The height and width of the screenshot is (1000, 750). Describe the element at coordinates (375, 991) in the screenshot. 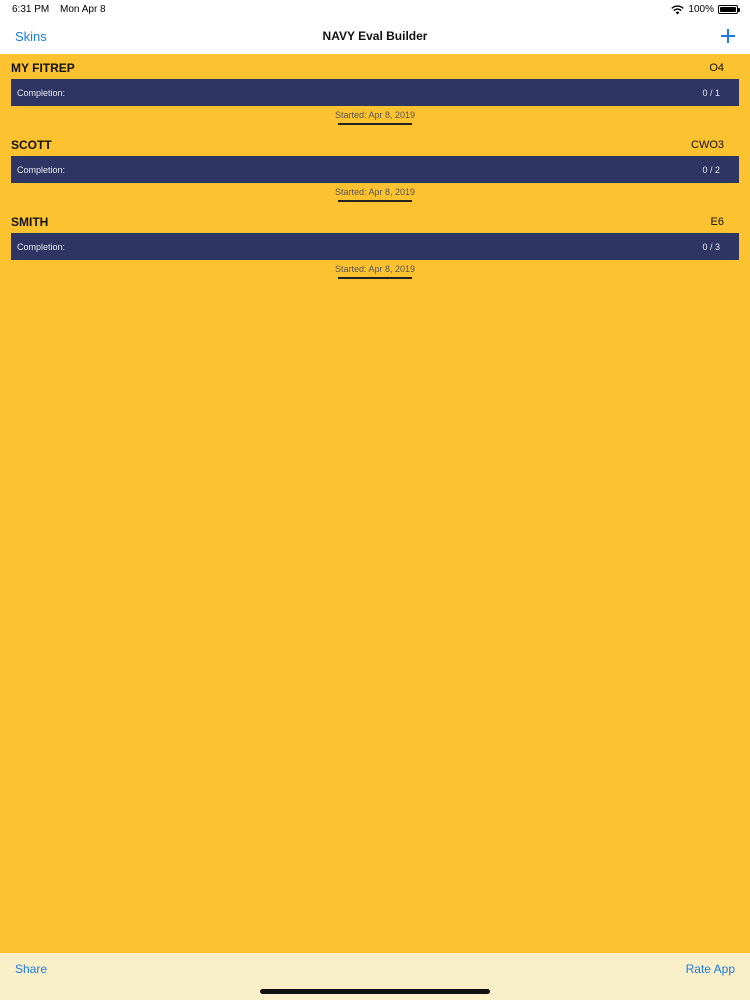

I see `home-indicator` at that location.